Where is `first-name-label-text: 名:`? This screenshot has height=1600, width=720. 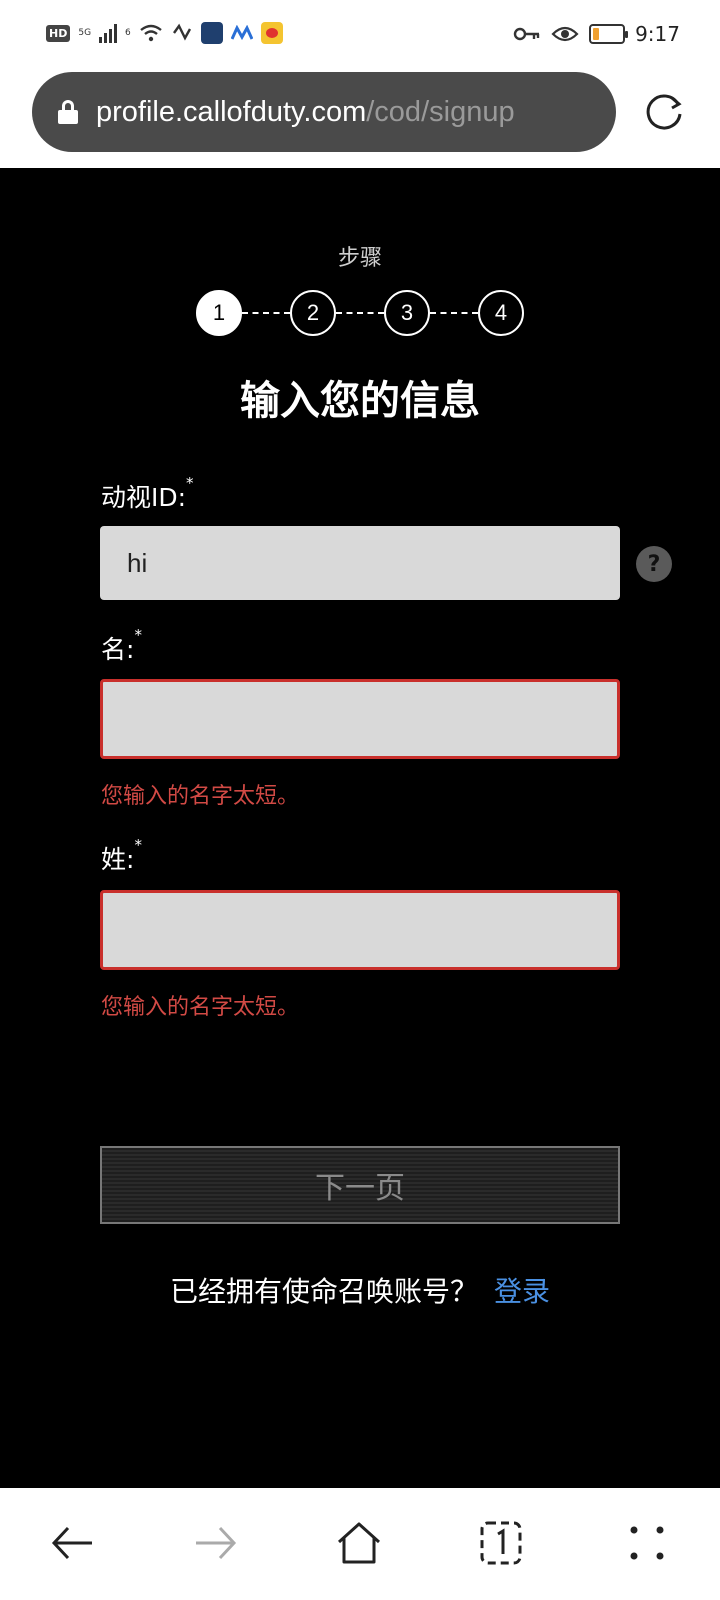
first-name-label-text: 名: is located at coordinates (118, 649).